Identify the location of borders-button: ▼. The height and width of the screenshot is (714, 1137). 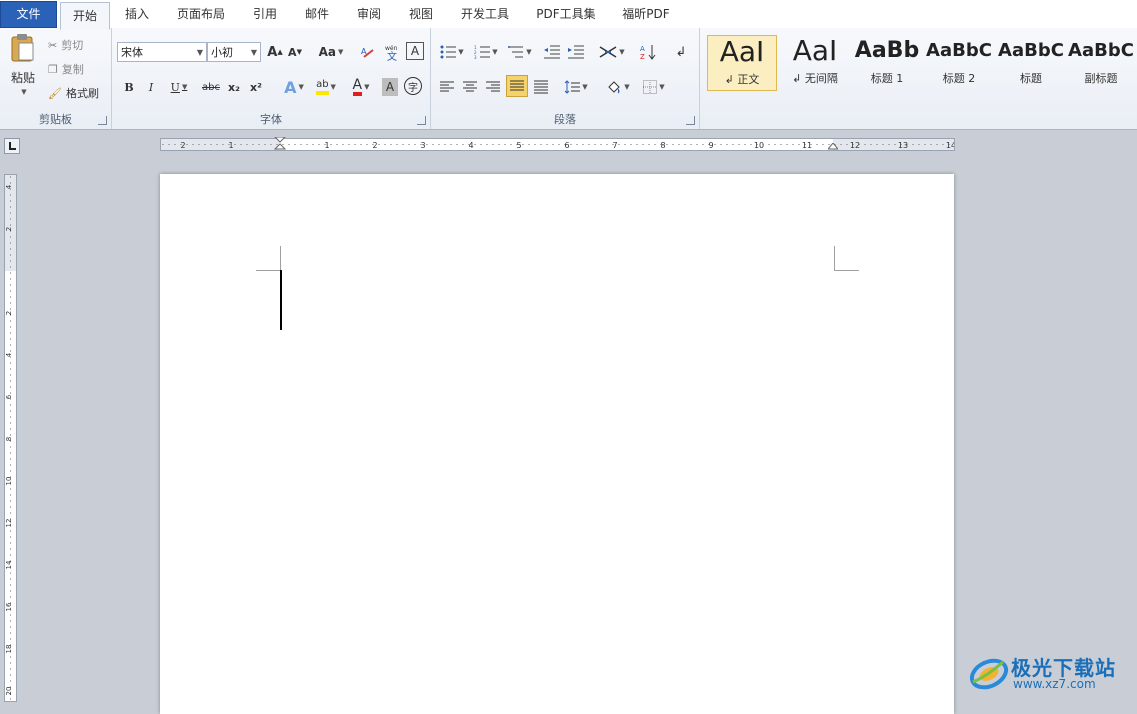
(654, 87).